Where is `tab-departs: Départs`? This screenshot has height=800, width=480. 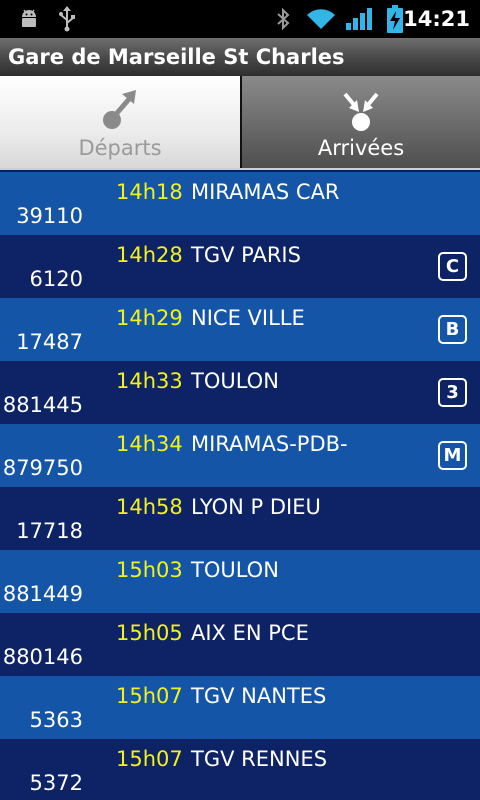 tab-departs: Départs is located at coordinates (120, 122).